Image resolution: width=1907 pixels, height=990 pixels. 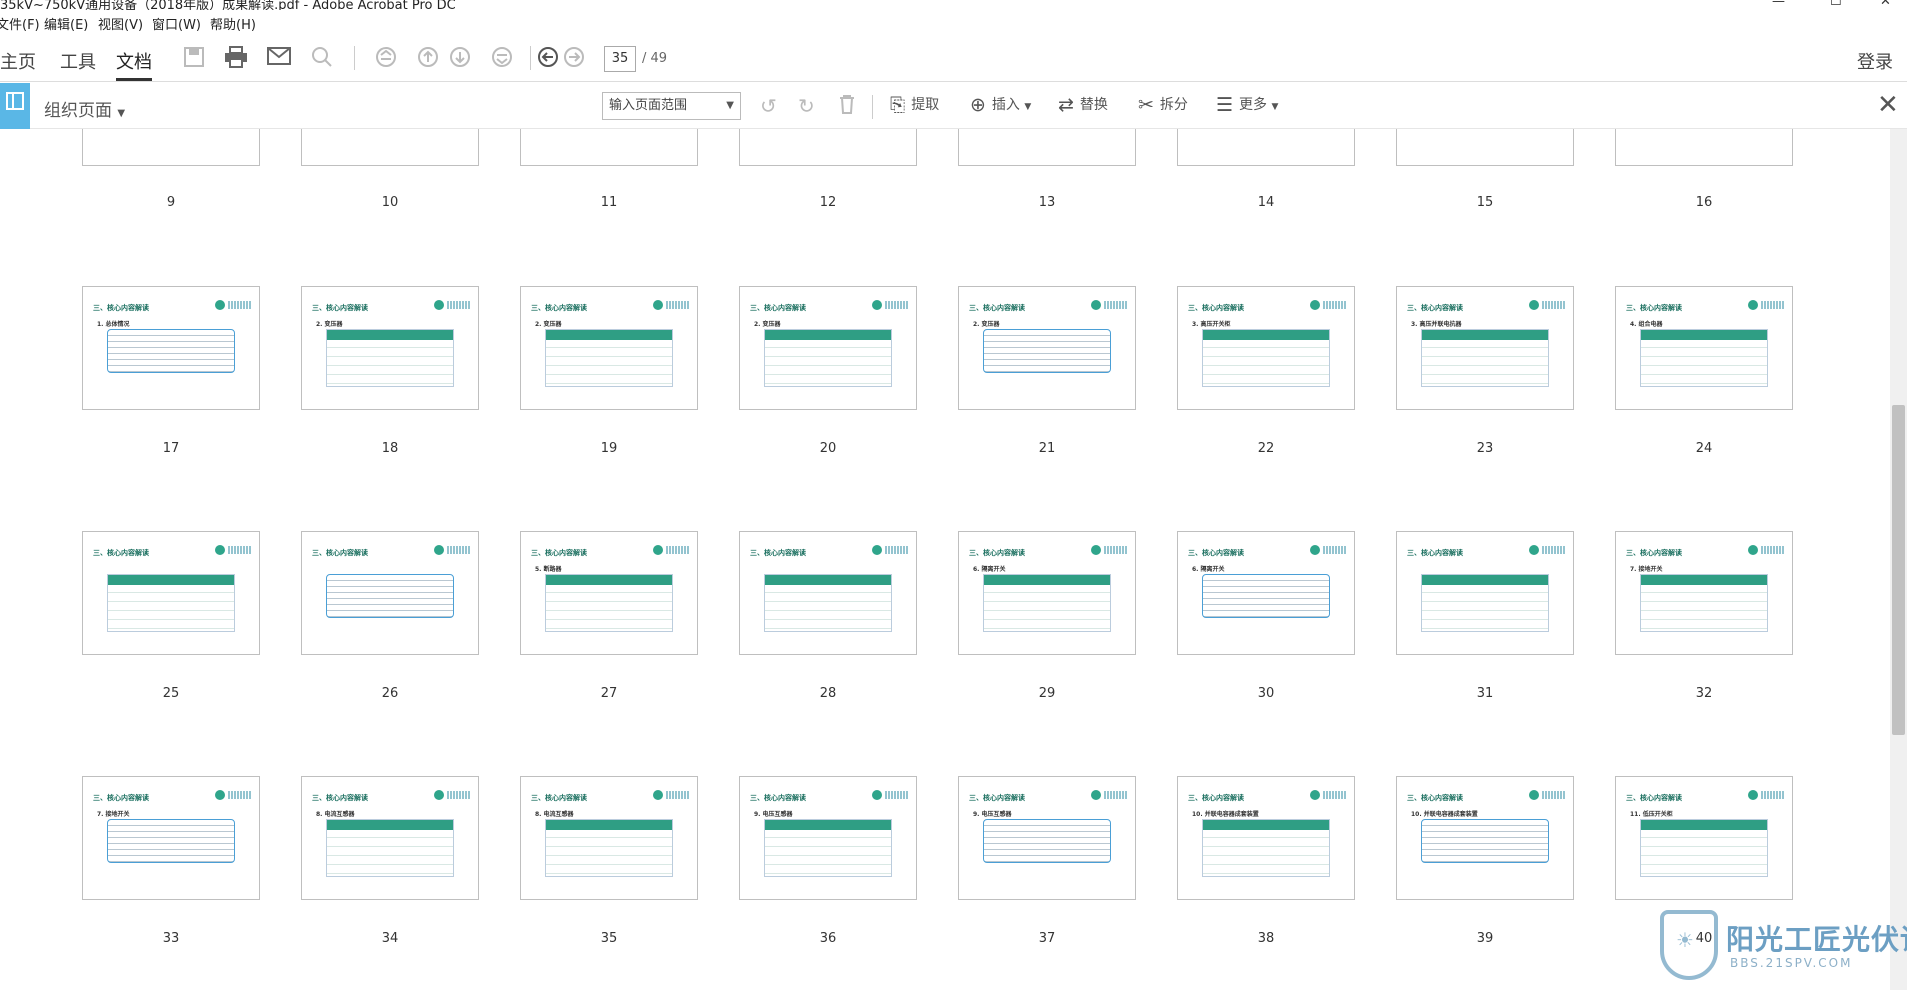 I want to click on tab-tools: 工具, so click(x=78, y=61).